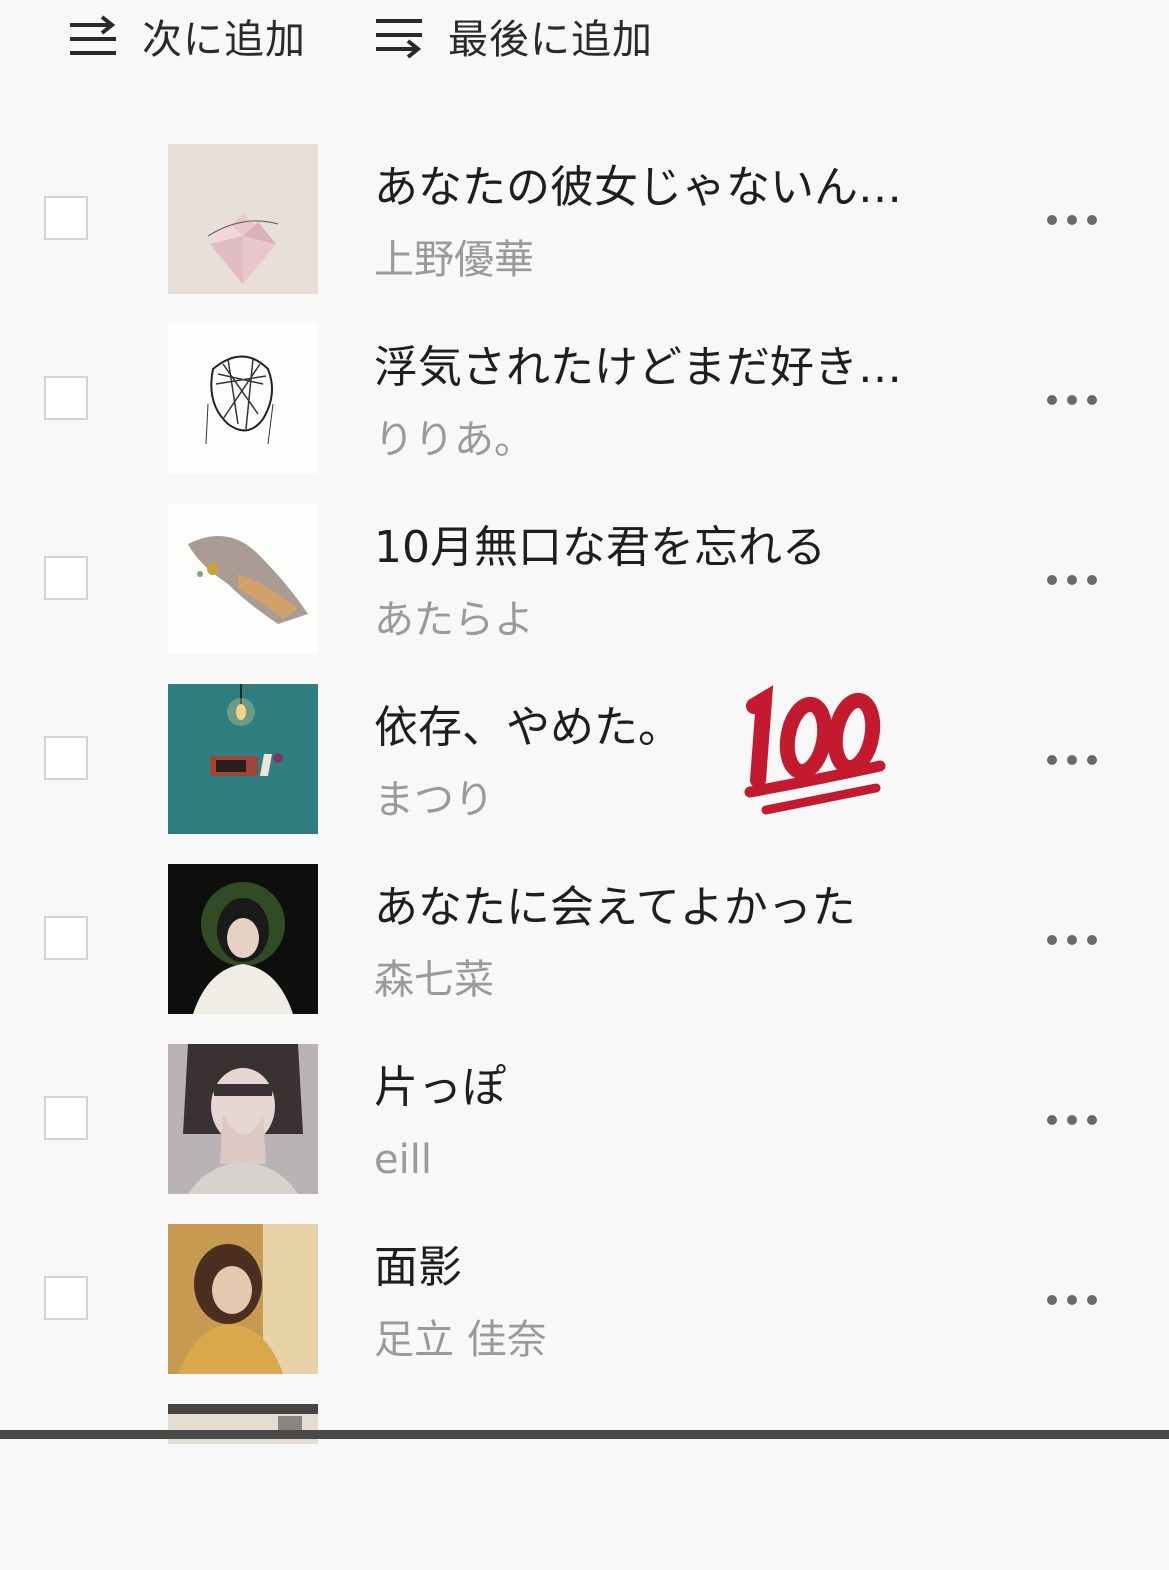 The image size is (1169, 1570). What do you see at coordinates (418, 1267) in the screenshot?
I see `track-title: 面影` at bounding box center [418, 1267].